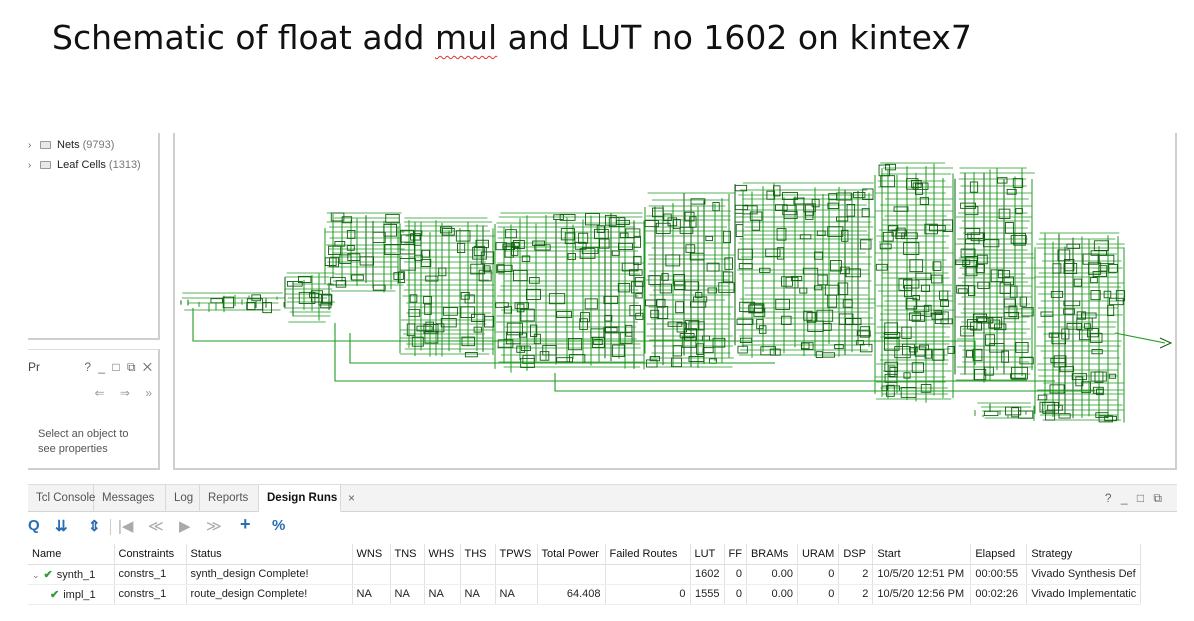 This screenshot has height=621, width=1194. I want to click on cell-tns, so click(407, 574).